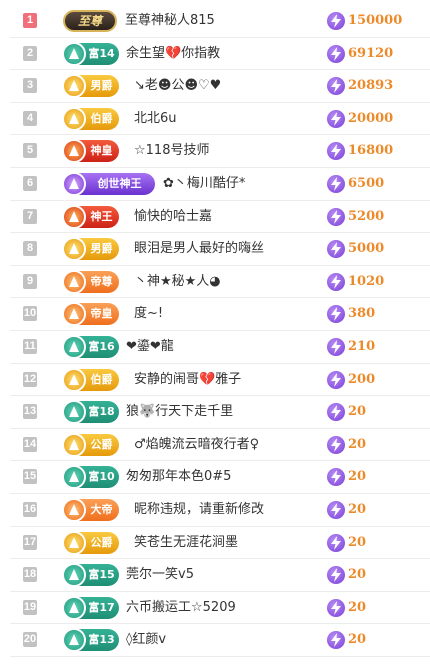  I want to click on level-badge: 男爵, so click(90, 249).